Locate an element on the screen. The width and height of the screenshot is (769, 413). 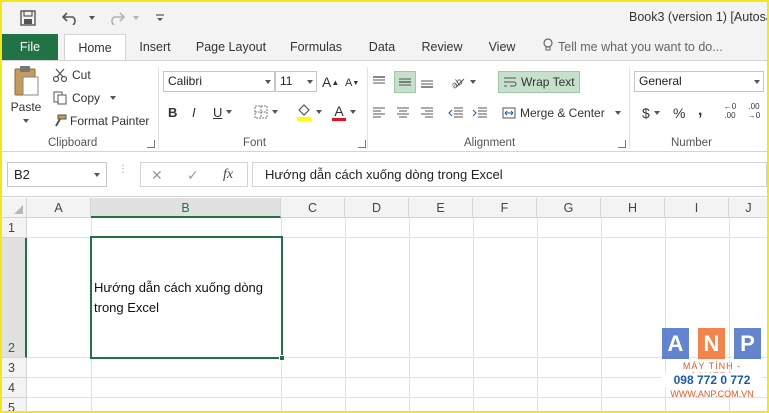
column-header-b: B is located at coordinates (186, 208).